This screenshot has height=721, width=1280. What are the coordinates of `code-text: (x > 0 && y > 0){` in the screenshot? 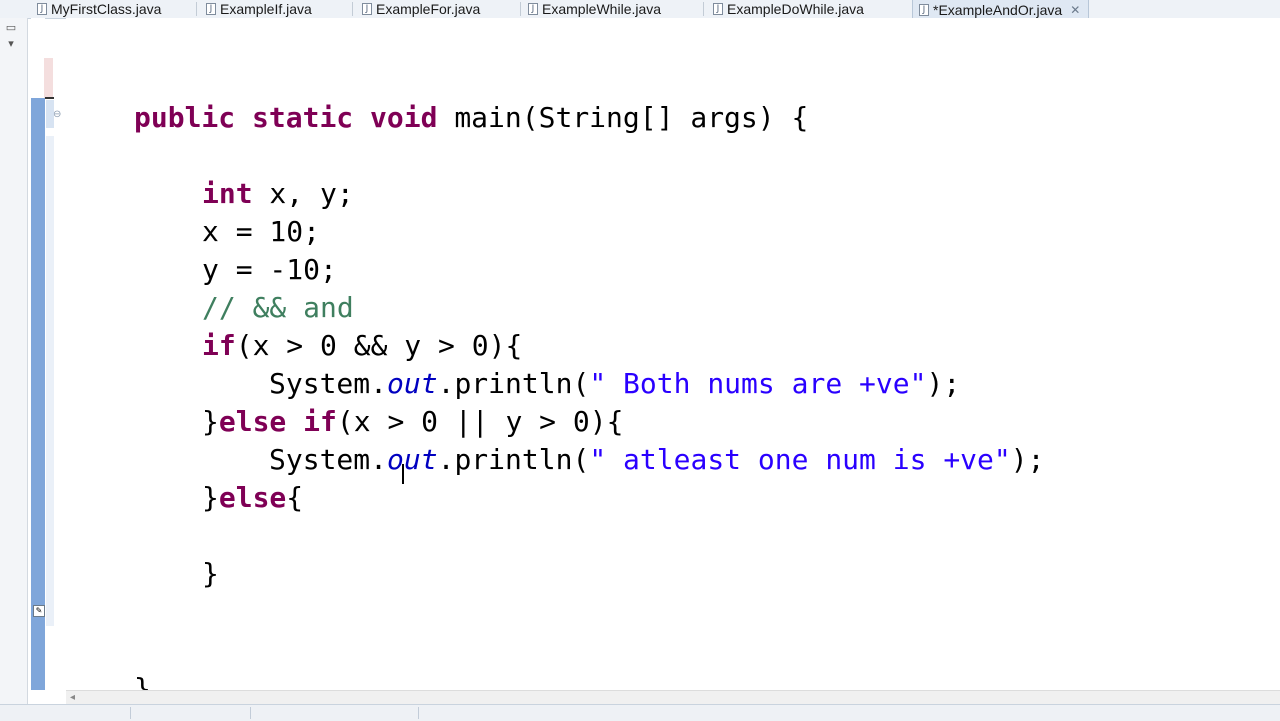 It's located at (379, 345).